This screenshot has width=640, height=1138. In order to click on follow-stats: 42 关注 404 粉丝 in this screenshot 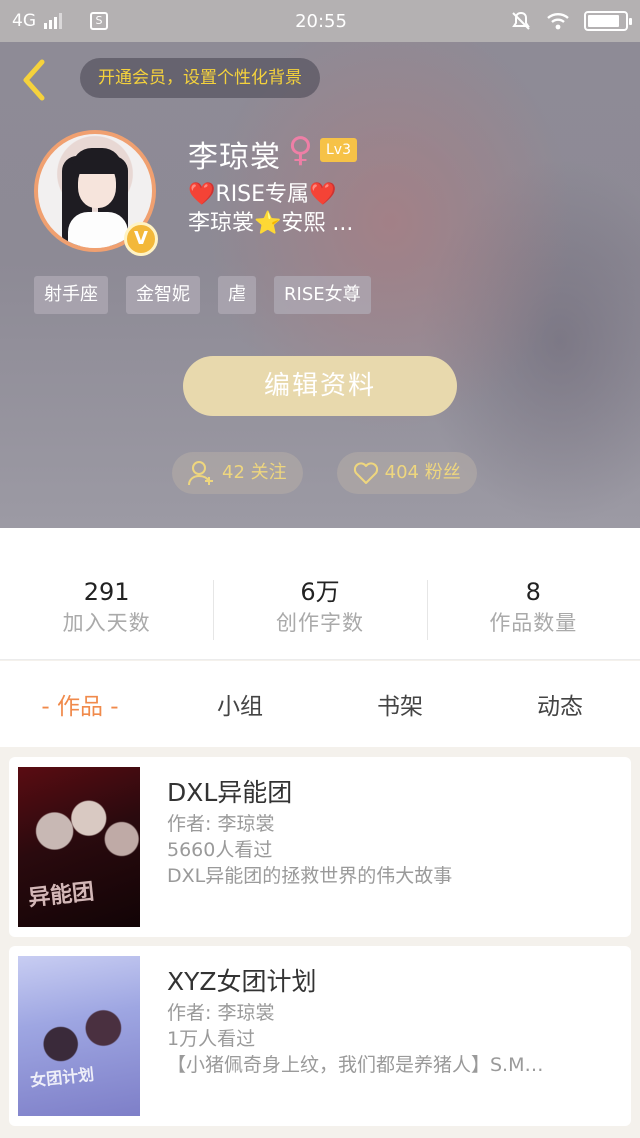, I will do `click(324, 473)`.